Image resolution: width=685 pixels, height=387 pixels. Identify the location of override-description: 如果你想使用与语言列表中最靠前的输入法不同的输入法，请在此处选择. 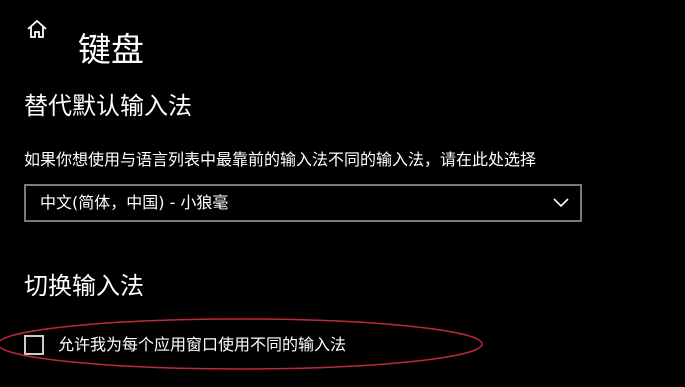
(280, 159).